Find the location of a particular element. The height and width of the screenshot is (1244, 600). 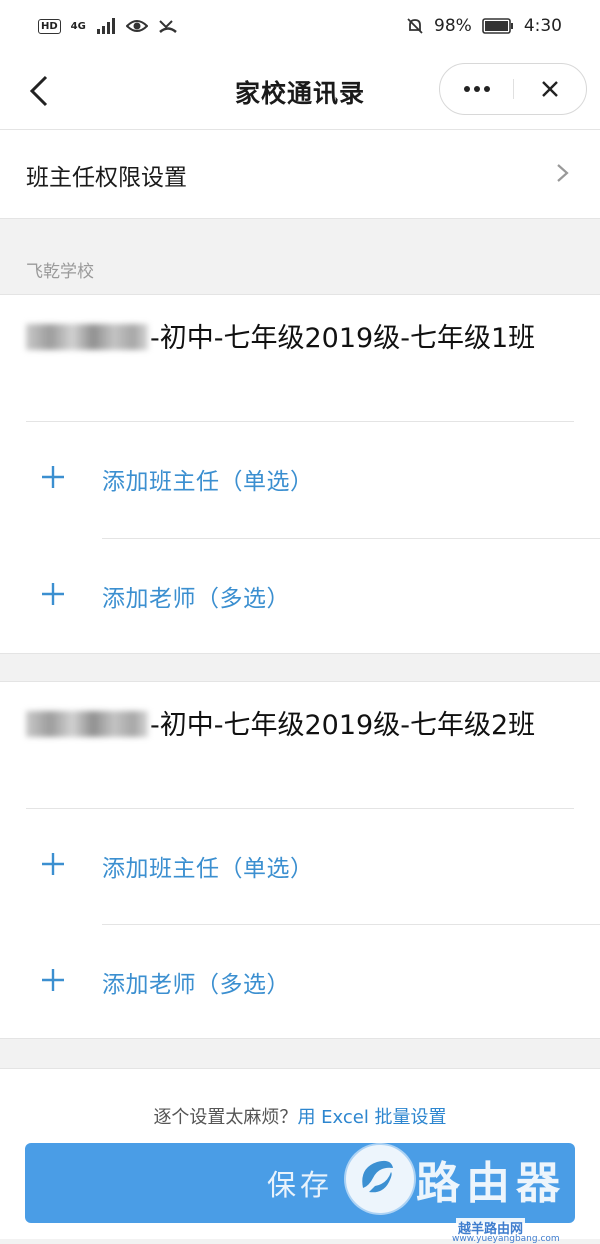

more-button is located at coordinates (476, 89).